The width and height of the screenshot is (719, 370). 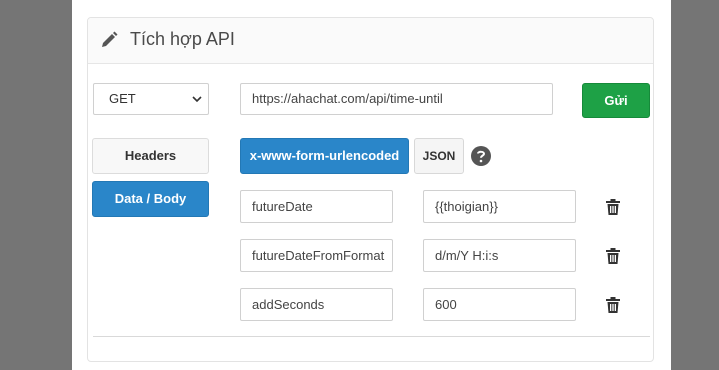 I want to click on param-value-input: {{thoigian}}, so click(x=499, y=206).